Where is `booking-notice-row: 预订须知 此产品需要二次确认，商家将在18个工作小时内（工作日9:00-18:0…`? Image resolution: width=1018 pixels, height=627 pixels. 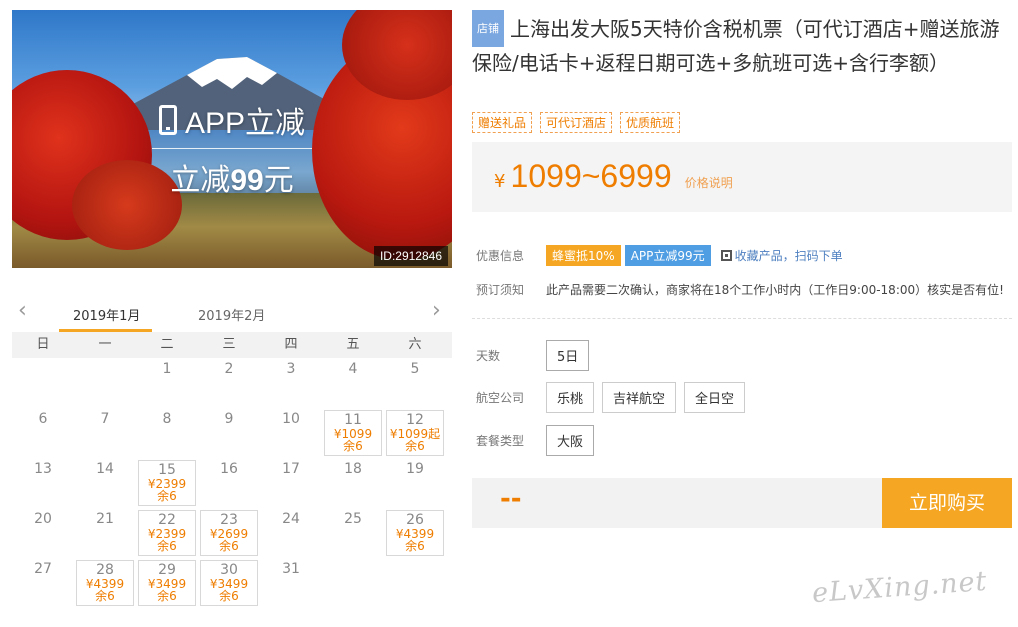 booking-notice-row: 预订须知 此产品需要二次确认，商家将在18个工作小时内（工作日9:00-18:0… is located at coordinates (740, 289).